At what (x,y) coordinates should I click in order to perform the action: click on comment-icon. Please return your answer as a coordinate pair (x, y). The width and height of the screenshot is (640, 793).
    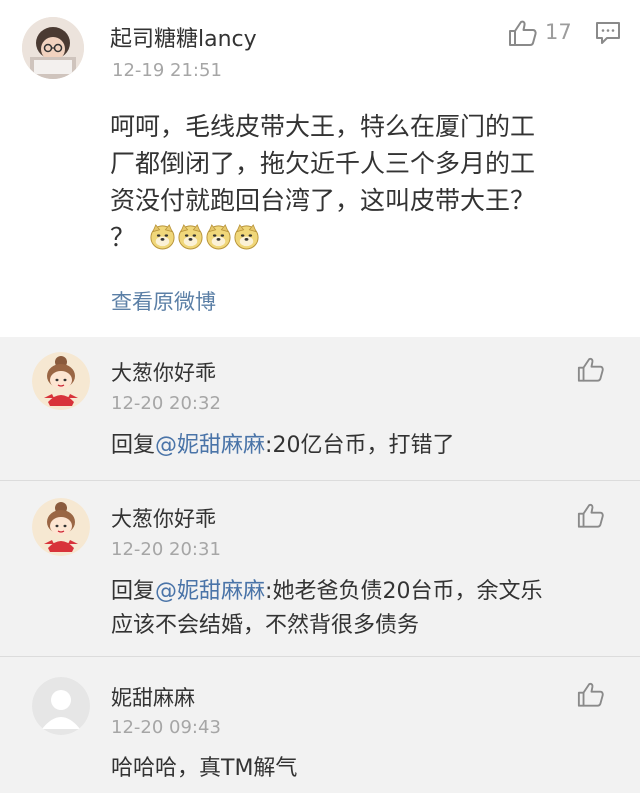
    Looking at the image, I should click on (608, 33).